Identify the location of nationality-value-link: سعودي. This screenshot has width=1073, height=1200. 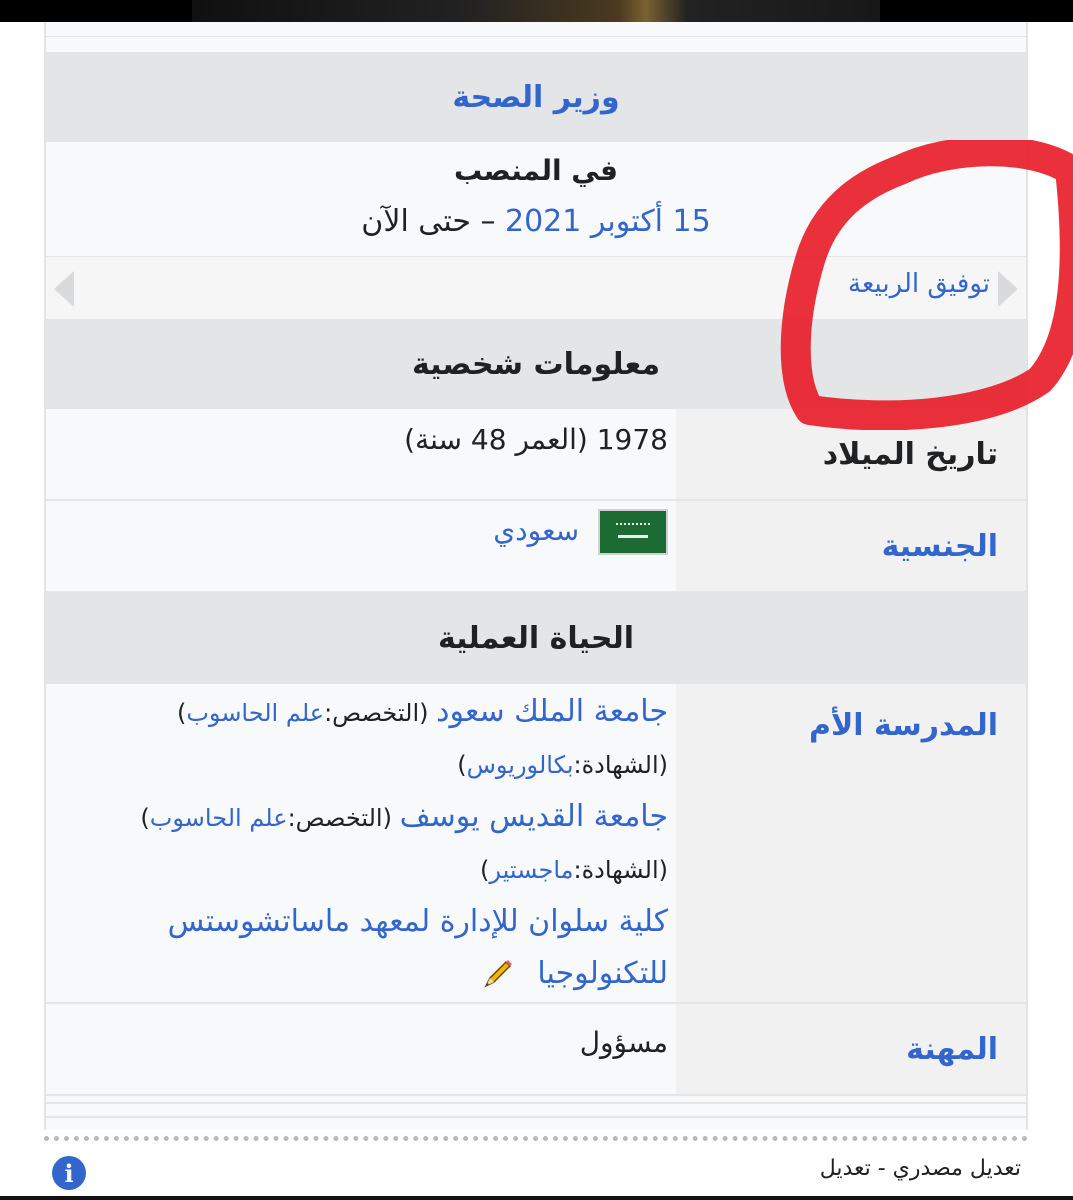
(536, 530).